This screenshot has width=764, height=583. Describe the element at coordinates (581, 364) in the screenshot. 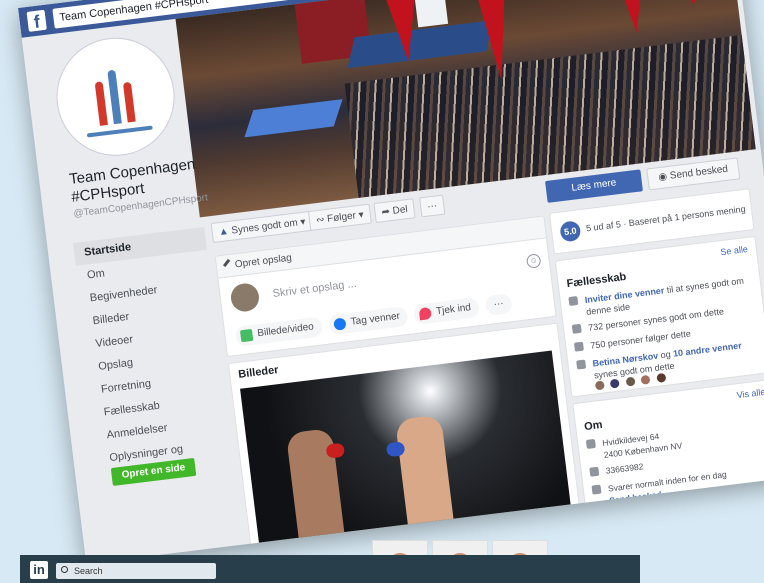

I see `friends-icon` at that location.